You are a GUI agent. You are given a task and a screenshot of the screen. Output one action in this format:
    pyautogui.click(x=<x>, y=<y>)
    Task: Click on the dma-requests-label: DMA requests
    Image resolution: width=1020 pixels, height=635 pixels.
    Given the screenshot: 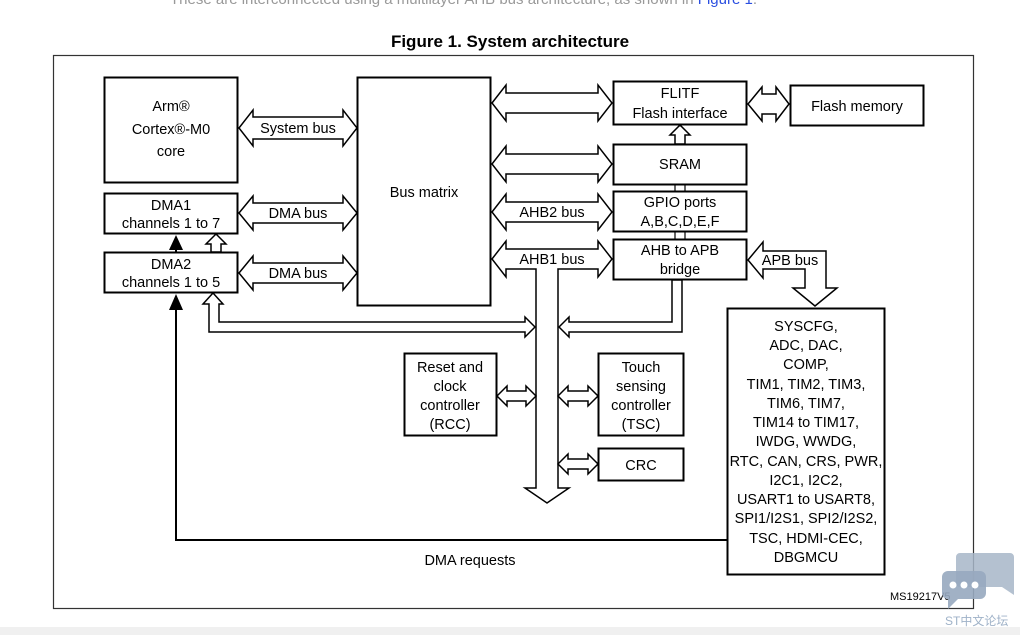 What is the action you would take?
    pyautogui.click(x=469, y=561)
    